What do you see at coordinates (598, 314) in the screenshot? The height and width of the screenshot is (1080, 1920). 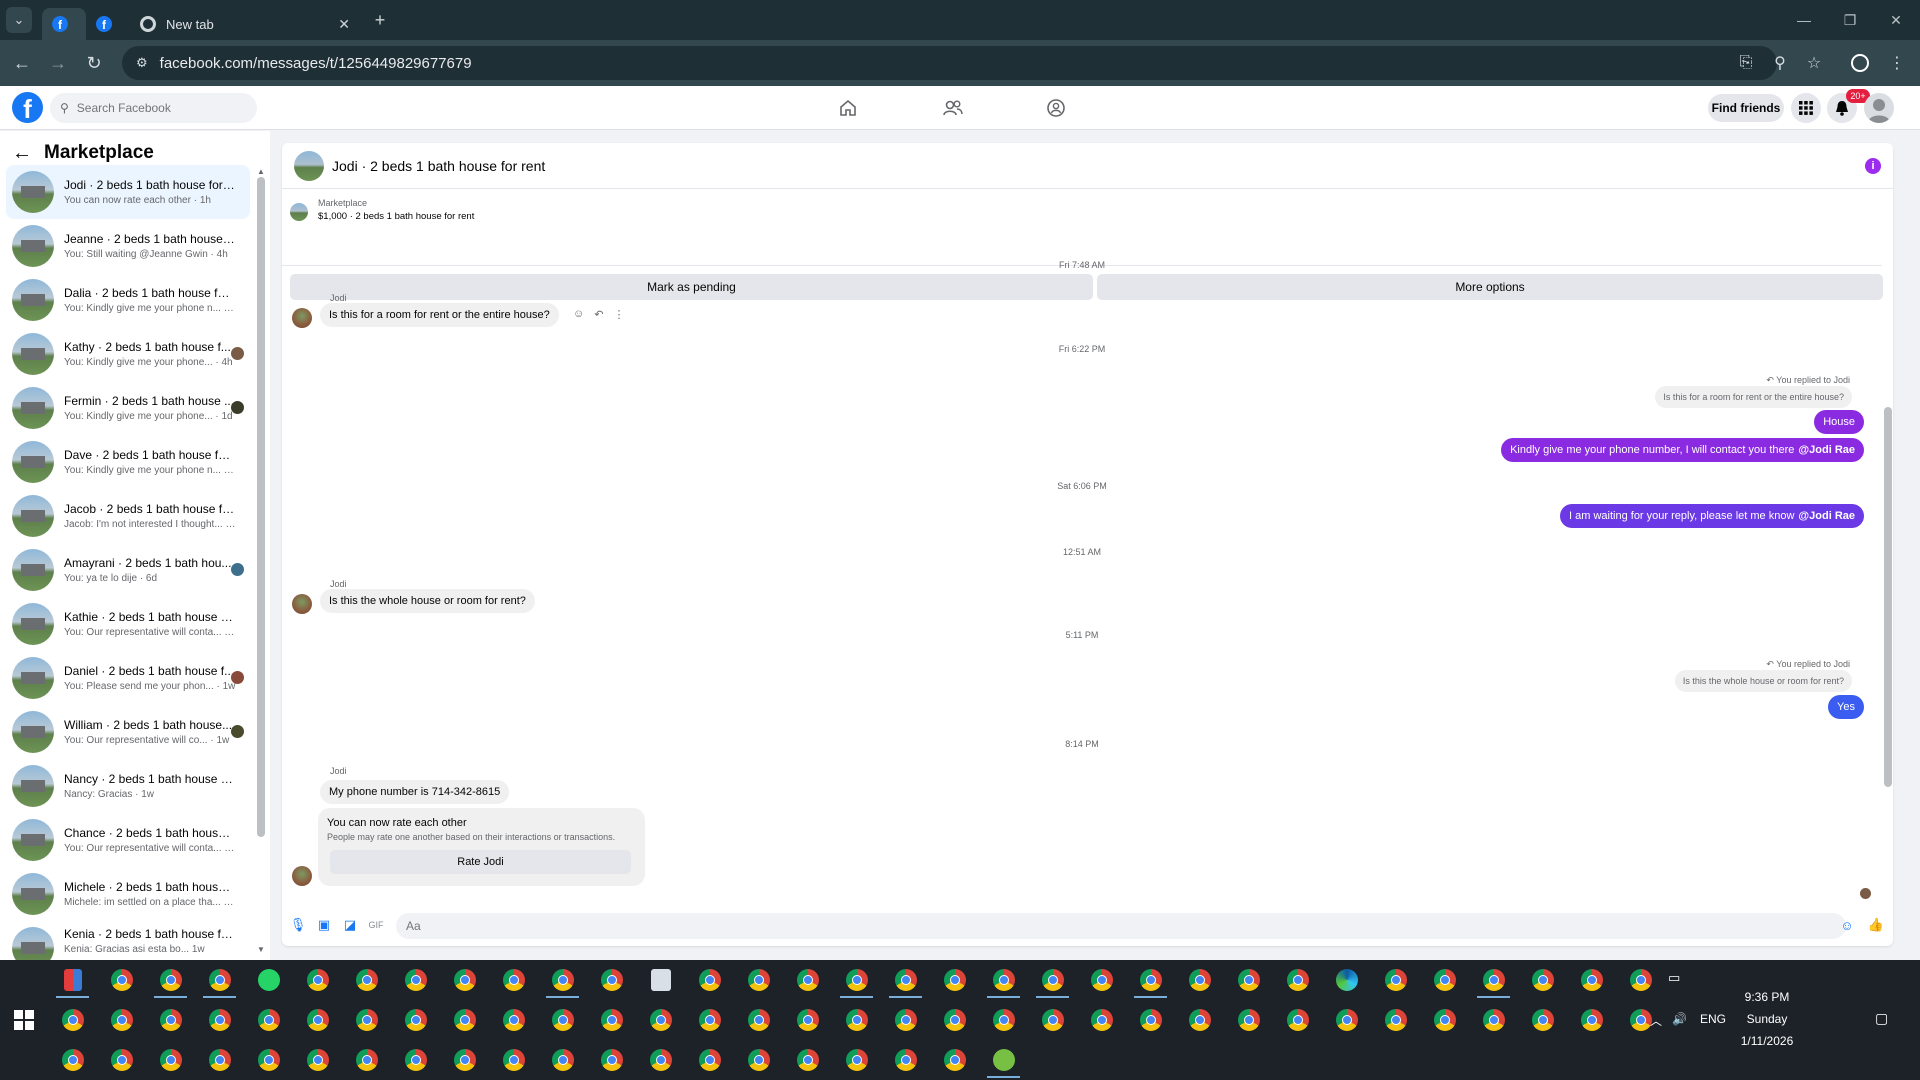 I see `reply-icon: ↶` at bounding box center [598, 314].